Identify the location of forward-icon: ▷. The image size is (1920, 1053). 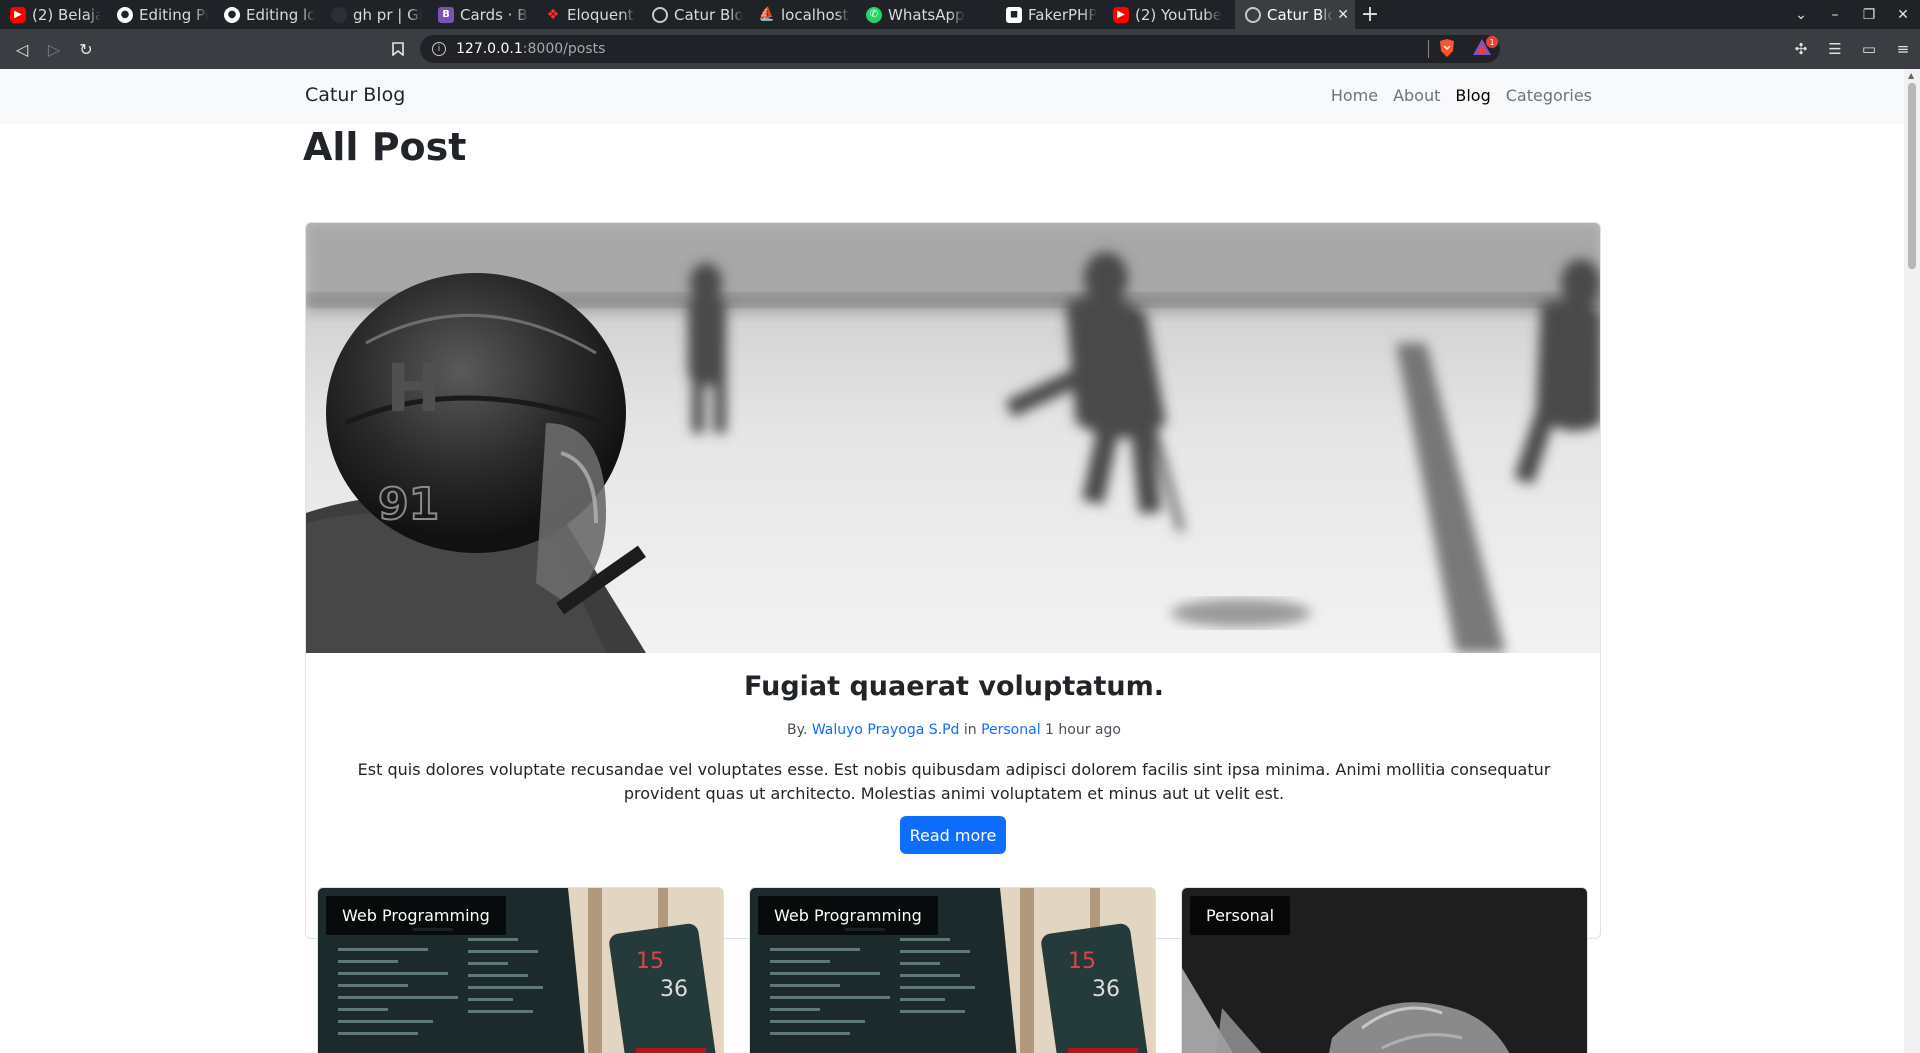
(54, 49).